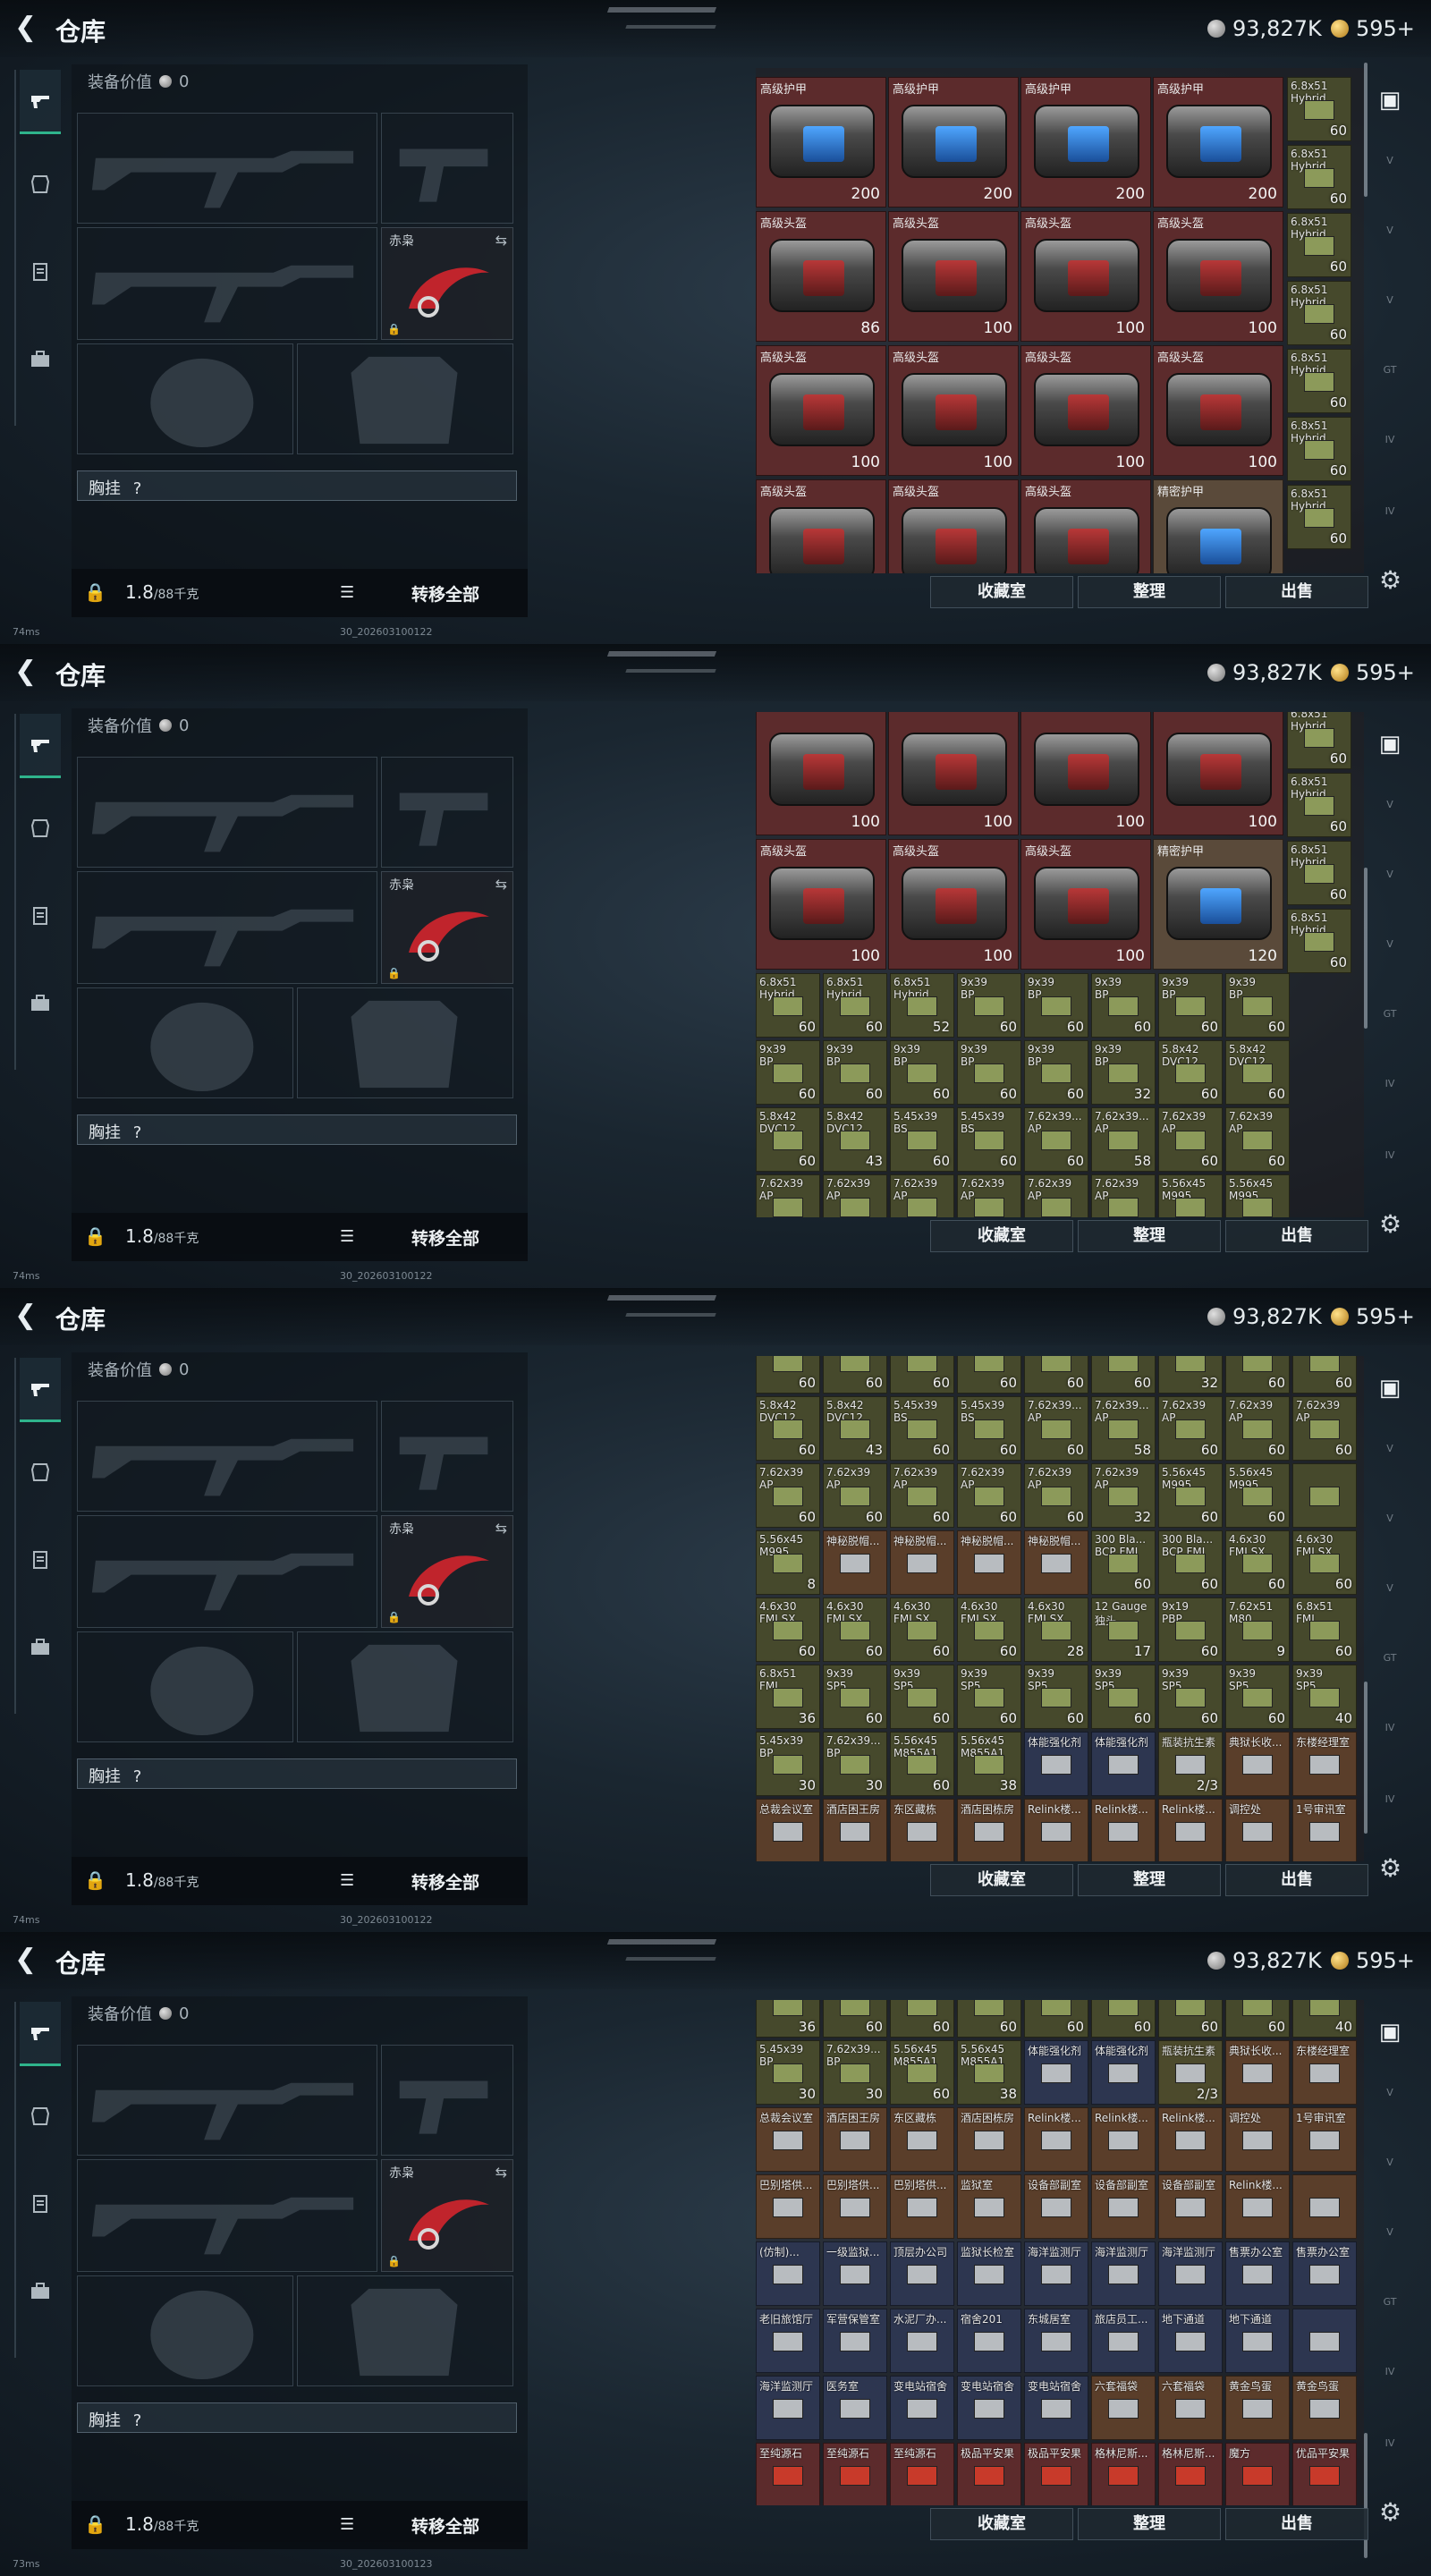 This screenshot has height=2576, width=1431. I want to click on stash-item: 监狱室, so click(989, 2206).